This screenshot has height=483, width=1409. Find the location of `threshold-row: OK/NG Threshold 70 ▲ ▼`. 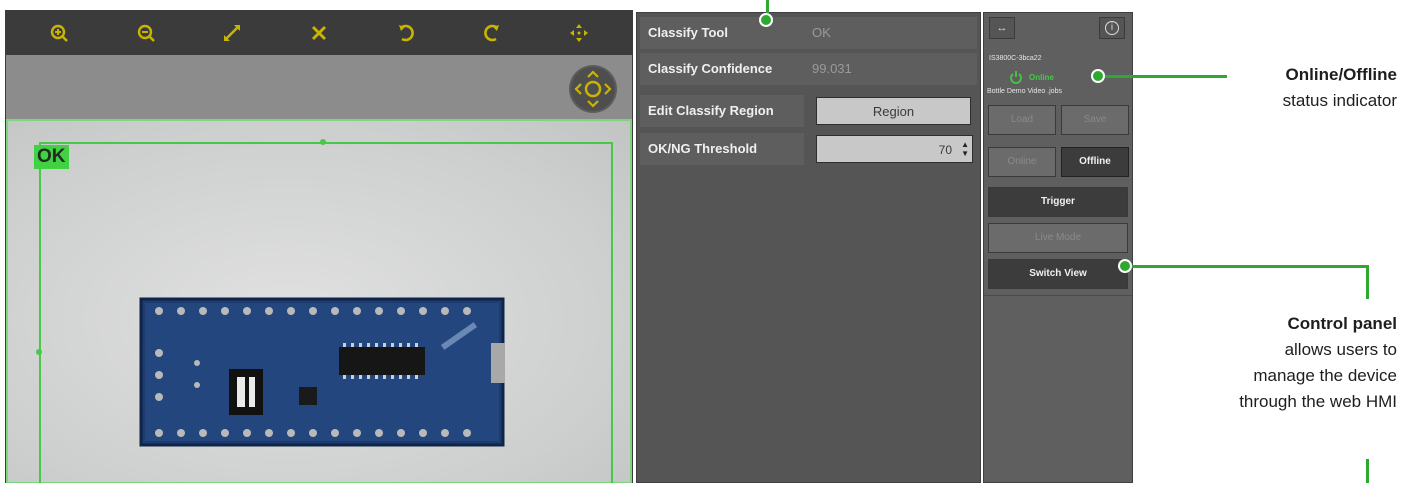

threshold-row: OK/NG Threshold 70 ▲ ▼ is located at coordinates (808, 149).